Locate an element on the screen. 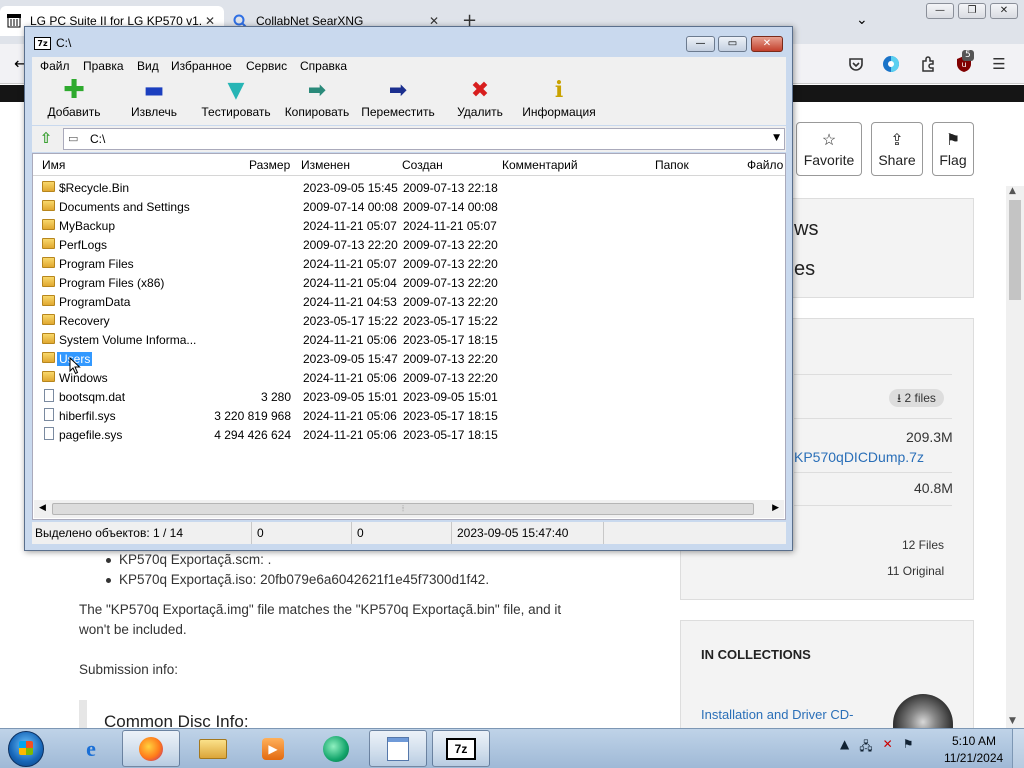 This screenshot has width=1024, height=768. hamburger-menu-icon: ☰ is located at coordinates (999, 64).